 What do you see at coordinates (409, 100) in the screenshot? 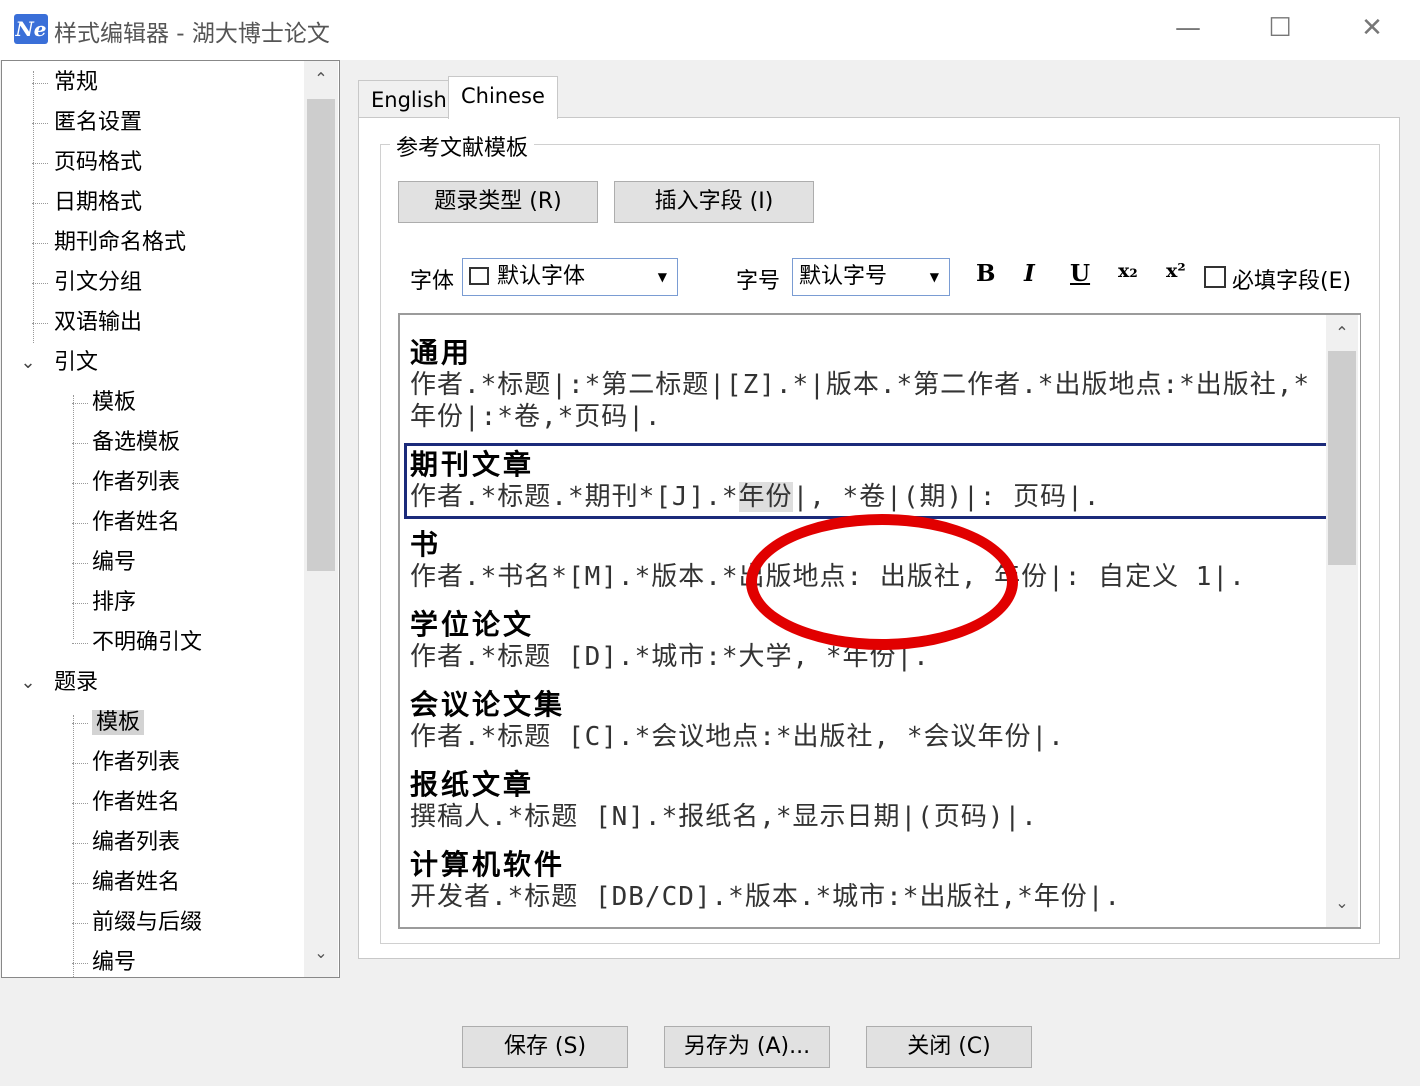
I see `tab-english: English` at bounding box center [409, 100].